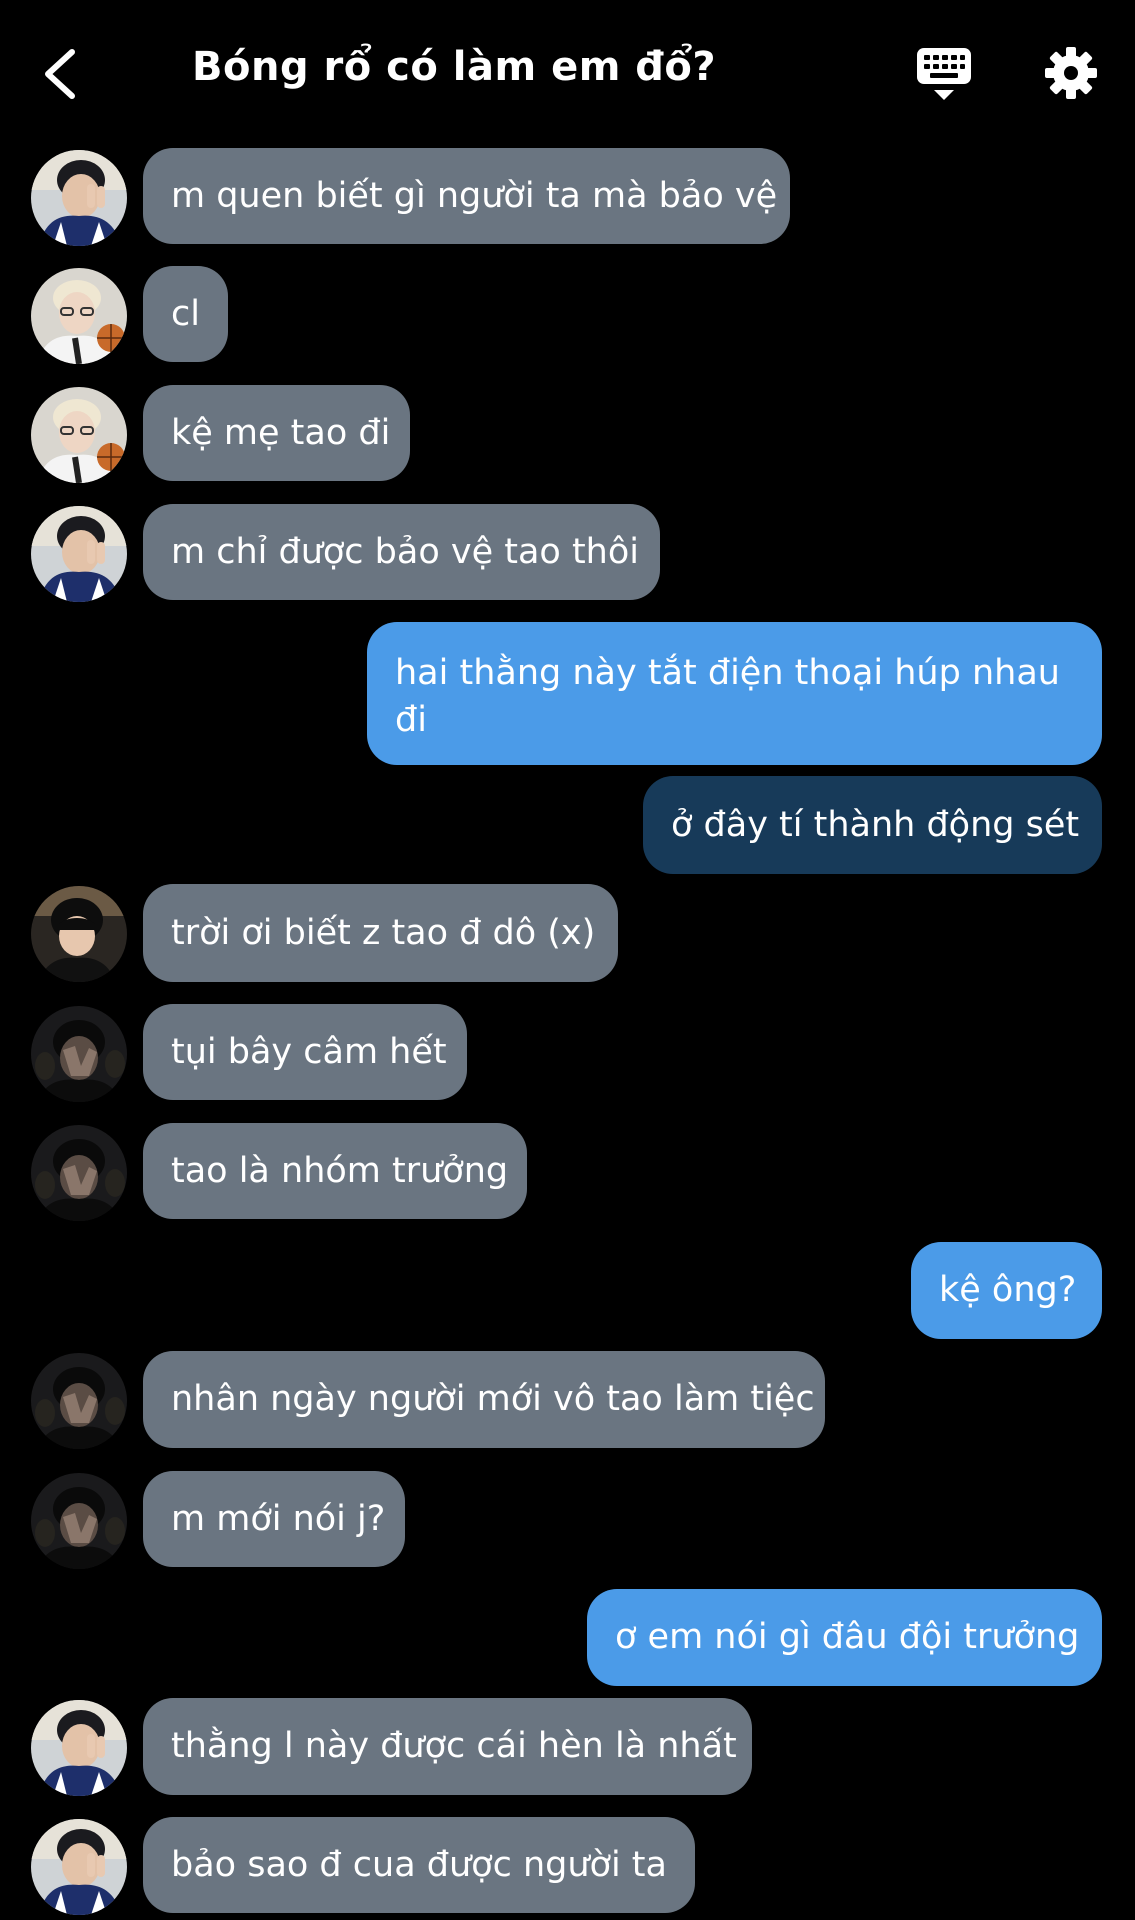 Image resolution: width=1135 pixels, height=1920 pixels. I want to click on message-bubble: tụi bây câm hết, so click(305, 1052).